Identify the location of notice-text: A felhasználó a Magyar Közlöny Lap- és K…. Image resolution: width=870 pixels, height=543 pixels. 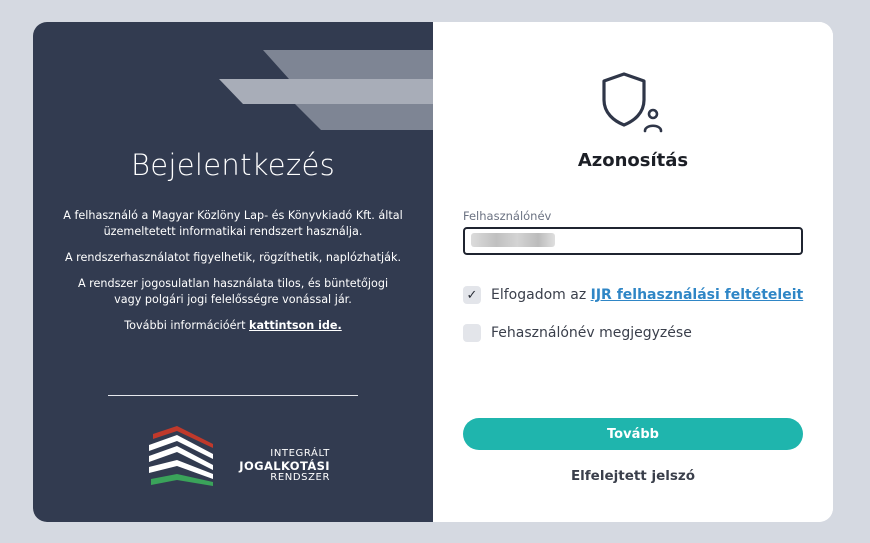
(233, 276).